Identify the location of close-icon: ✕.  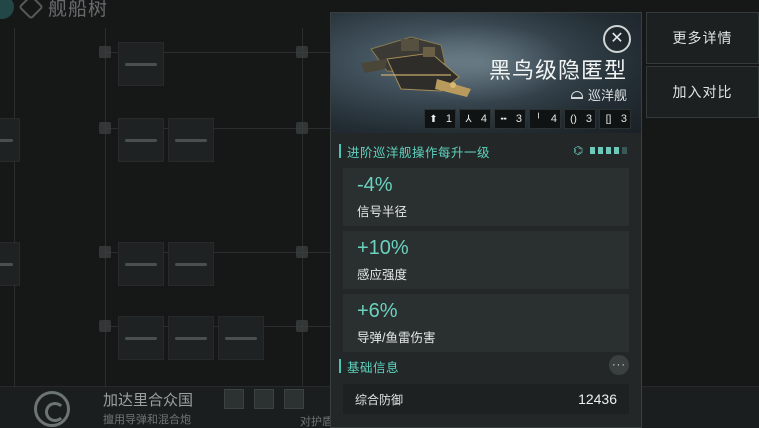
(617, 38).